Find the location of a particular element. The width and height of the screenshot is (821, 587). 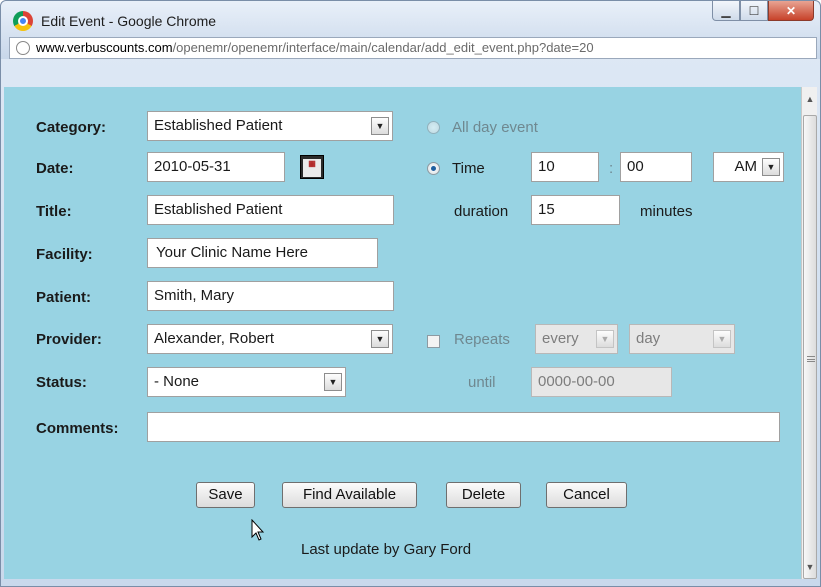

time-label: Time is located at coordinates (468, 168).